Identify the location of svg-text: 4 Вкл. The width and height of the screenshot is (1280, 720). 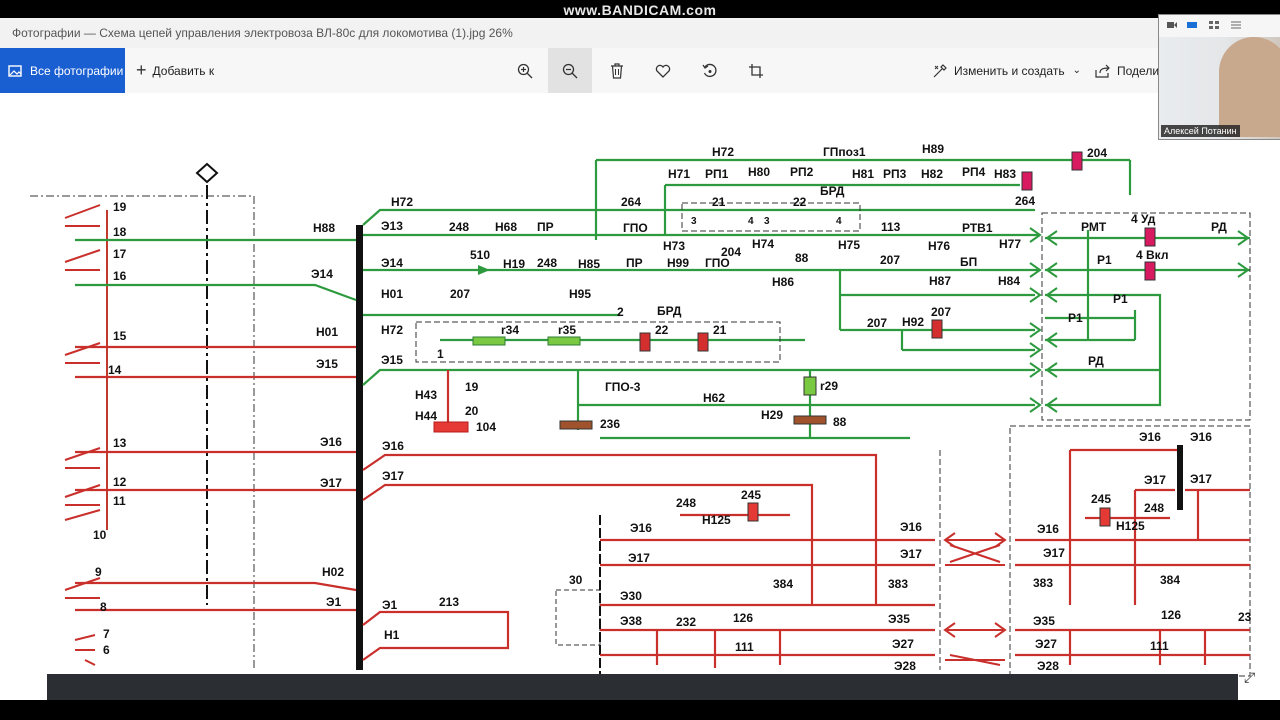
(1152, 255).